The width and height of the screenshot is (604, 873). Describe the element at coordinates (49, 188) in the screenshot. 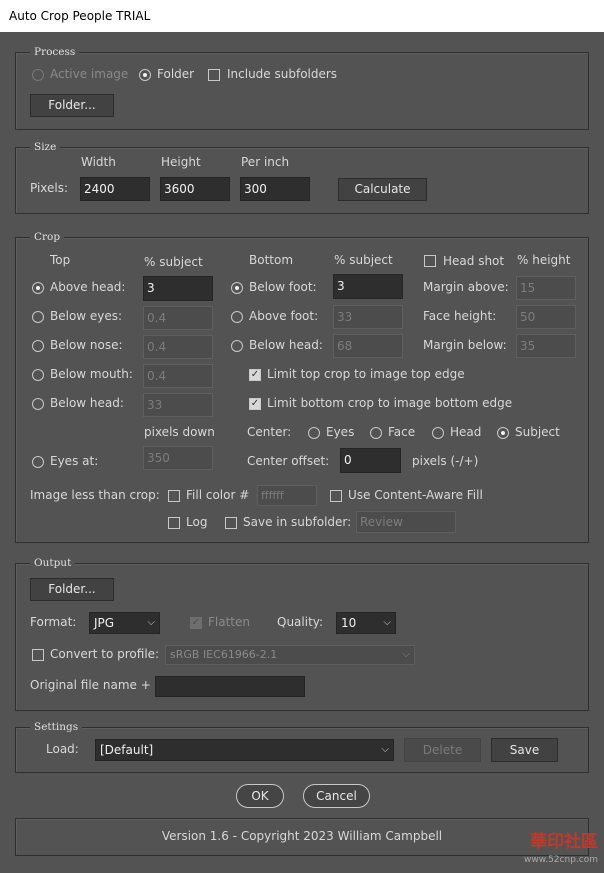

I see `pixels-label: Pixels:` at that location.